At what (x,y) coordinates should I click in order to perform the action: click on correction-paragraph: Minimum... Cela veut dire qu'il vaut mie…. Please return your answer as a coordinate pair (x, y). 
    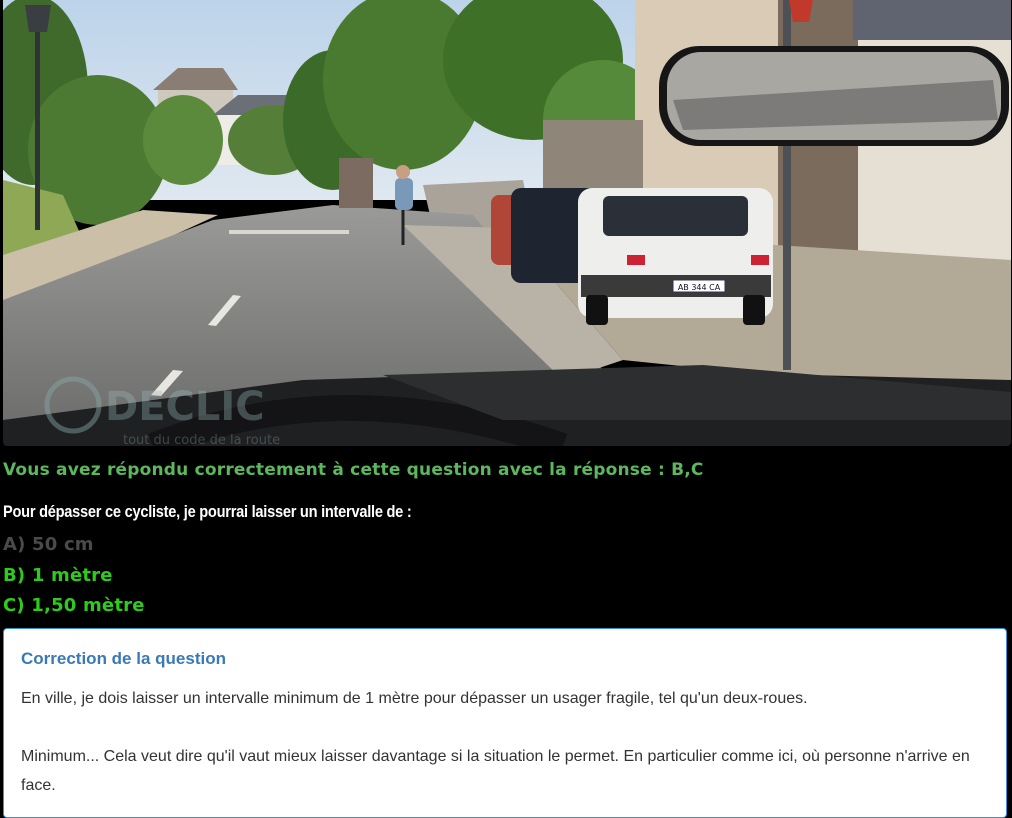
    Looking at the image, I should click on (495, 771).